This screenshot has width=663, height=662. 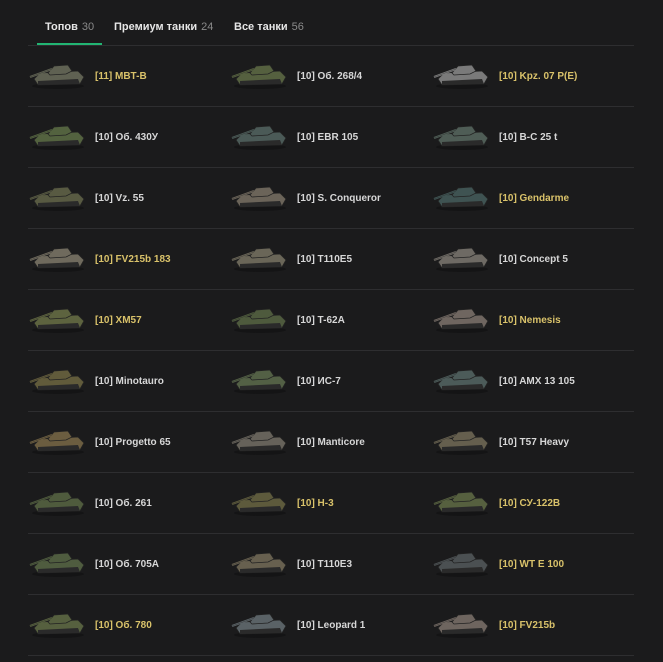 I want to click on tab-premium: Премиум танки 24, so click(x=163, y=33).